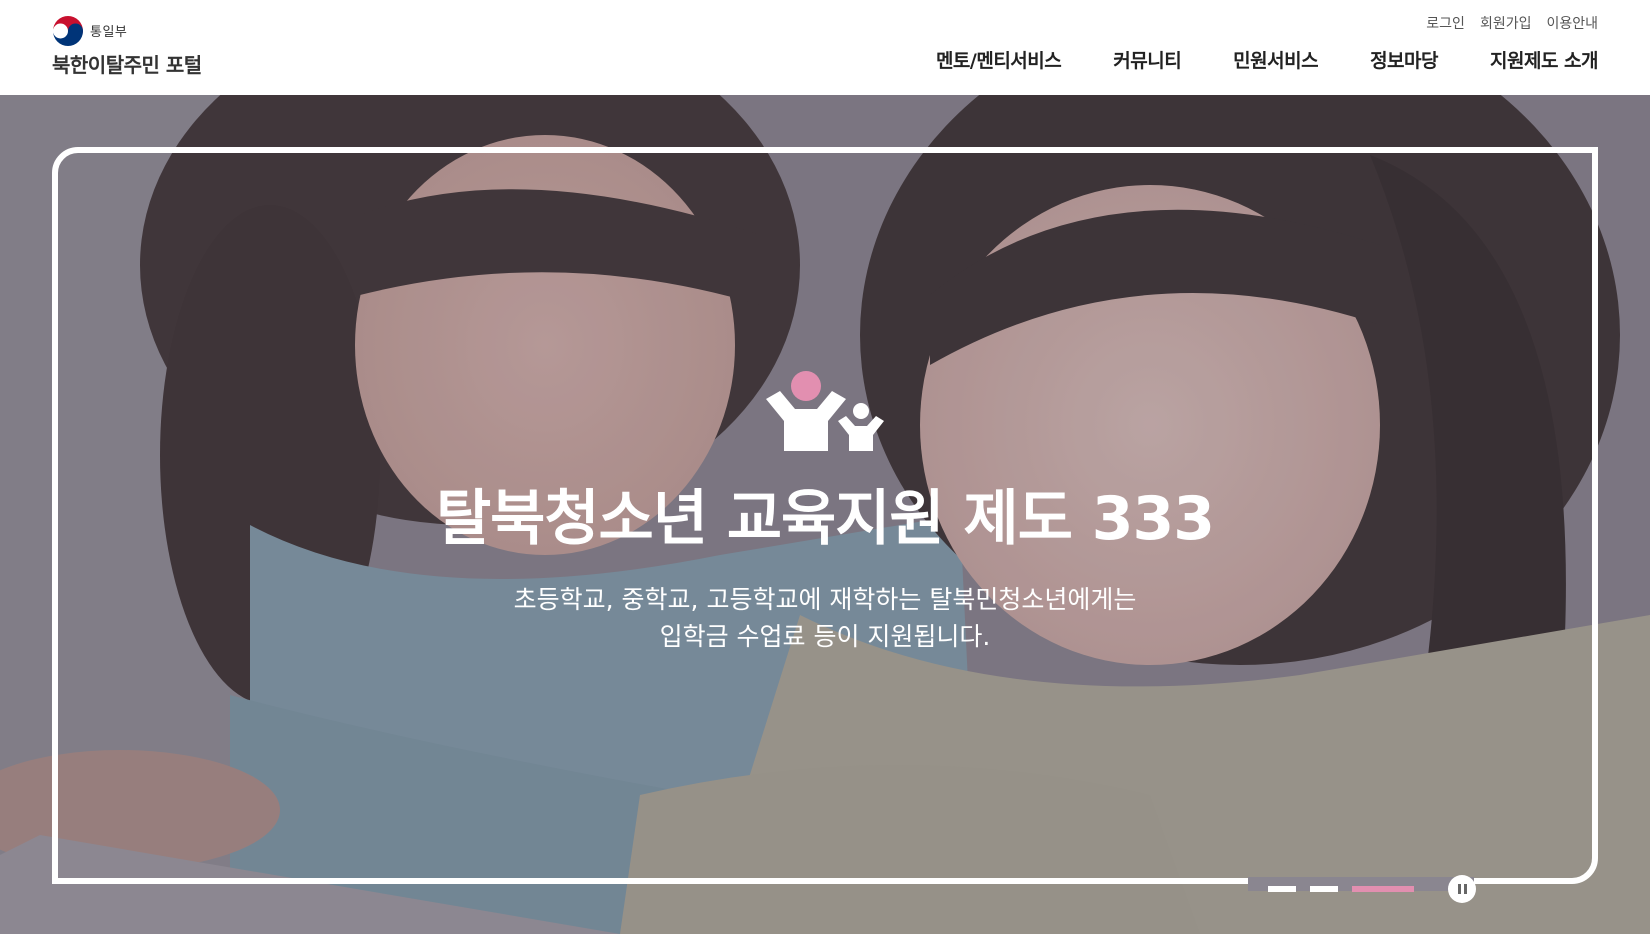  I want to click on pause-button, so click(1462, 889).